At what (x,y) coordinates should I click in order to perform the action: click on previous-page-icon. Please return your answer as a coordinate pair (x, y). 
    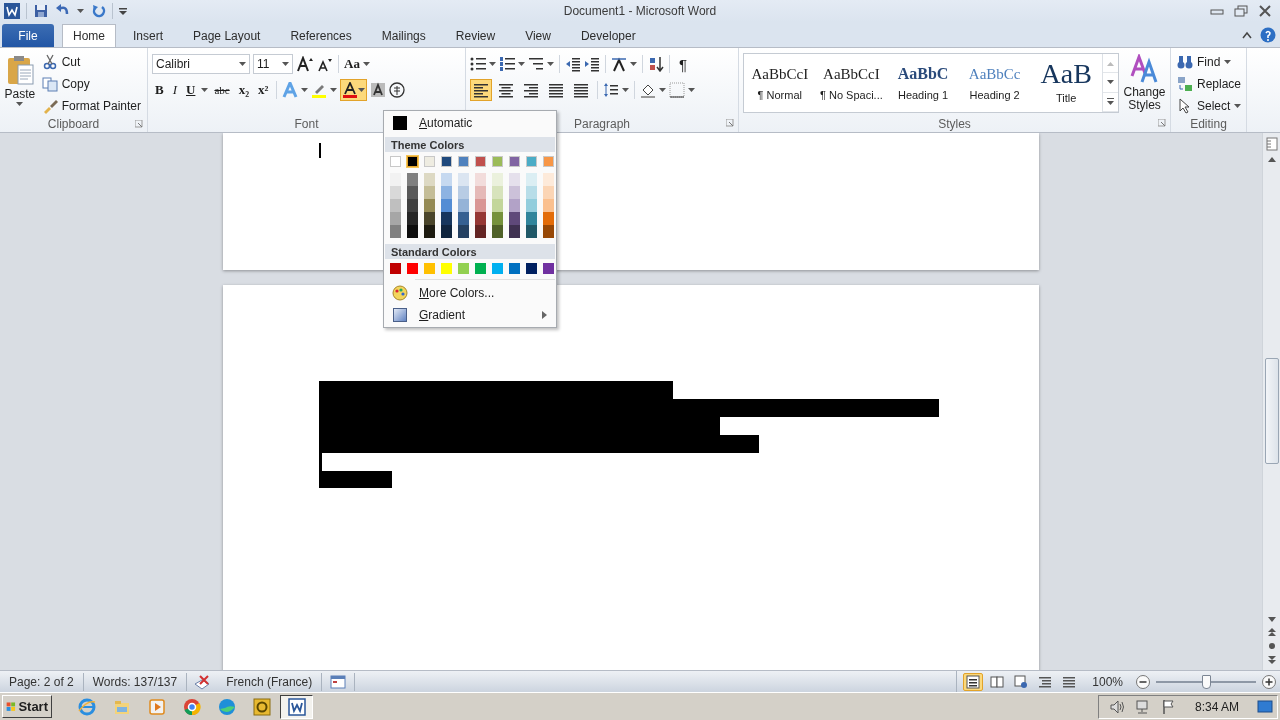
    Looking at the image, I should click on (1271, 632).